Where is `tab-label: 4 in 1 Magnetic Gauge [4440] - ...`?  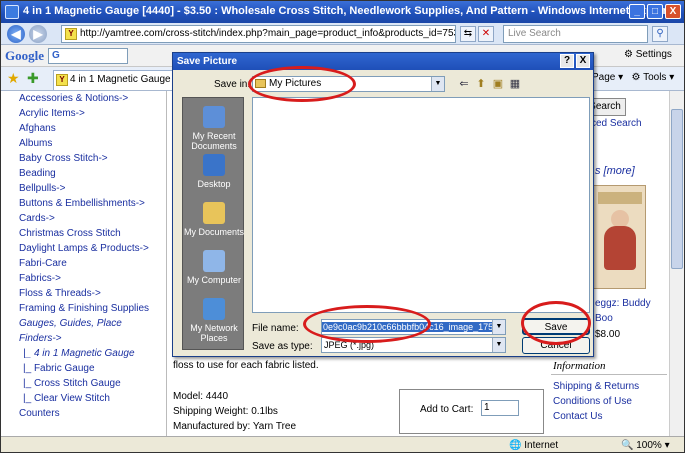
tab-label: 4 in 1 Magnetic Gauge [4440] - ... is located at coordinates (122, 79).